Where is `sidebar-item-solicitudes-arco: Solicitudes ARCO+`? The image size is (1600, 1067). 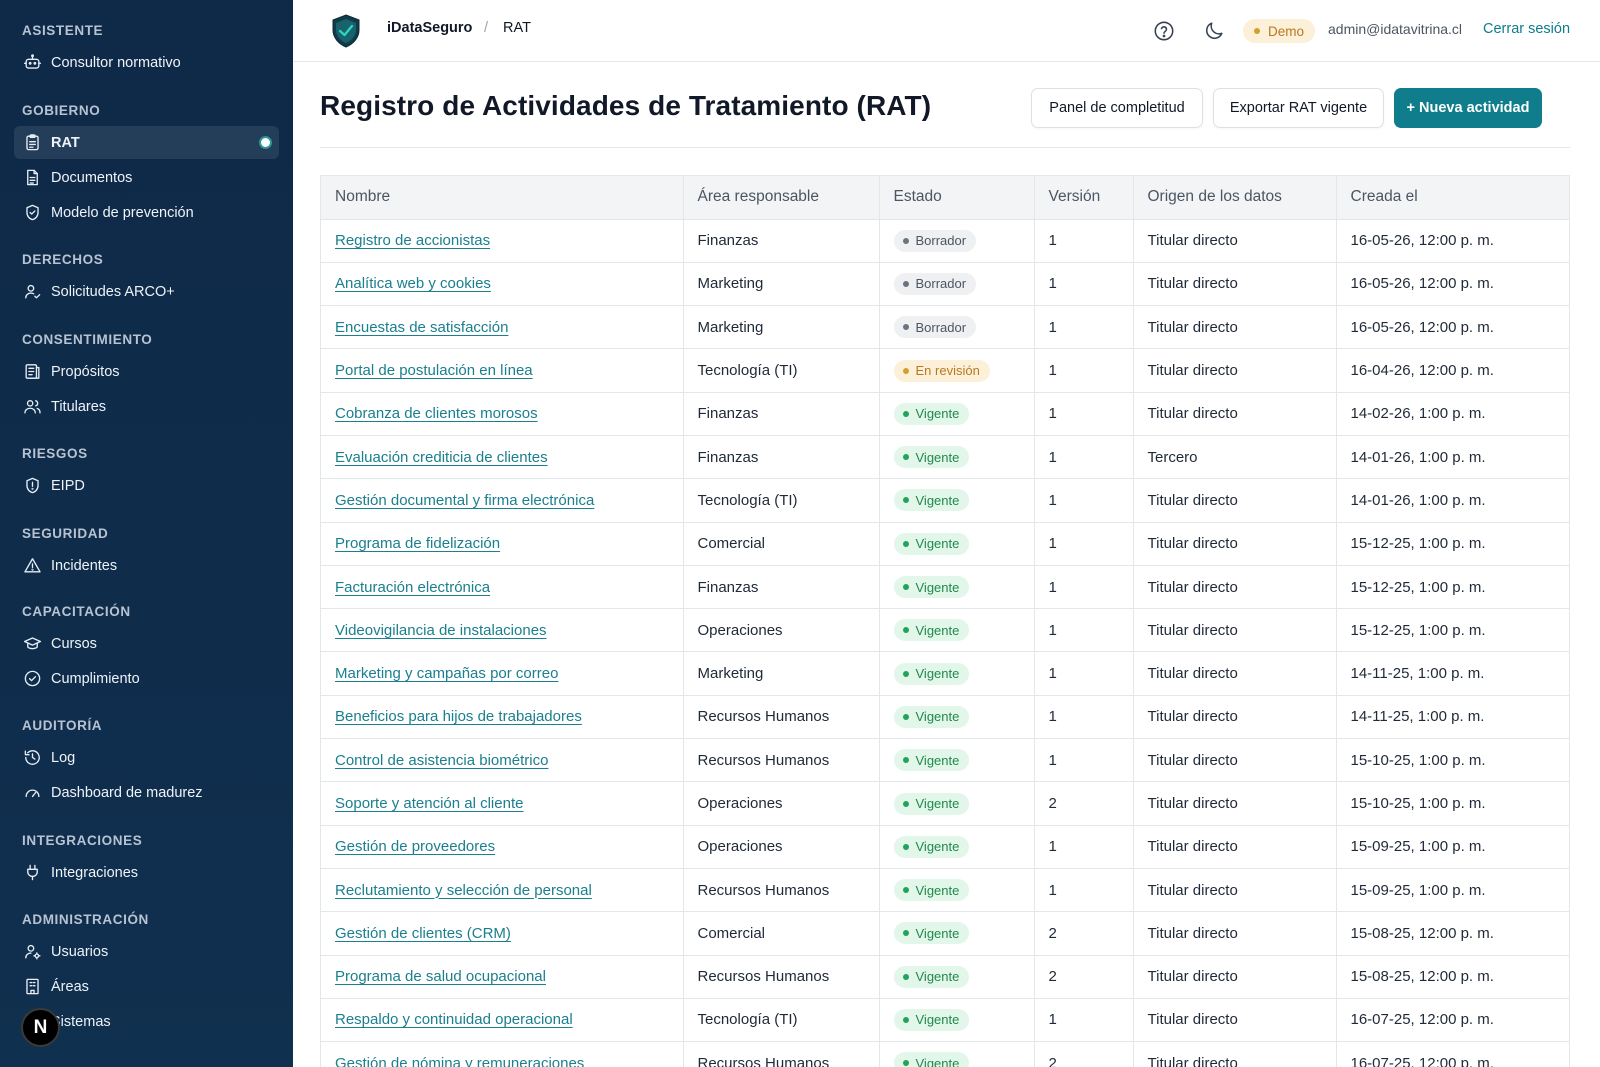
sidebar-item-solicitudes-arco: Solicitudes ARCO+ is located at coordinates (146, 291).